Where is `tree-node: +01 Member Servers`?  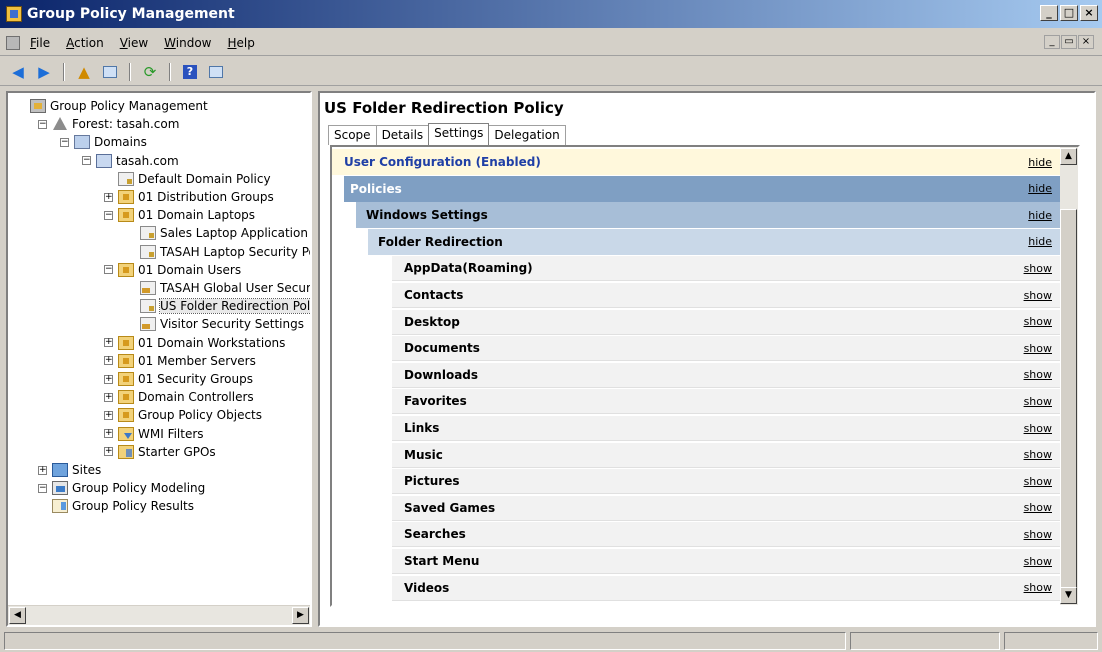
tree-node: +01 Member Servers is located at coordinates (180, 361).